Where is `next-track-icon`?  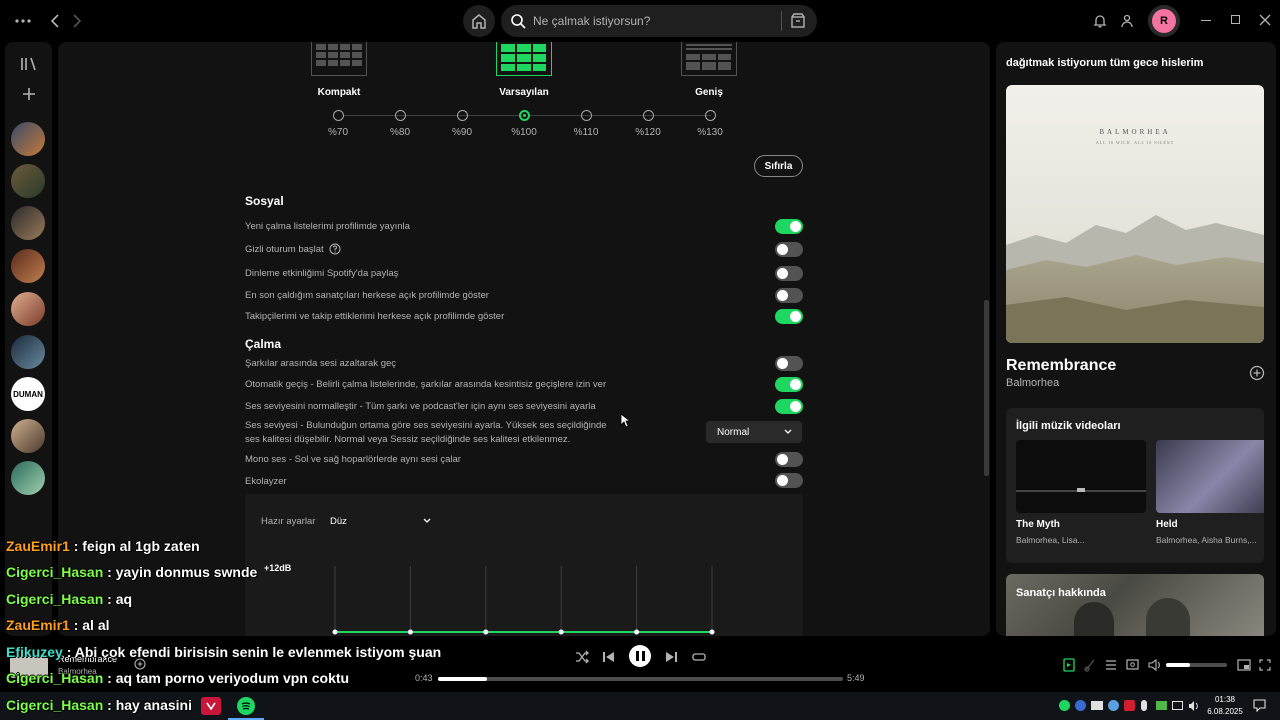 next-track-icon is located at coordinates (671, 657).